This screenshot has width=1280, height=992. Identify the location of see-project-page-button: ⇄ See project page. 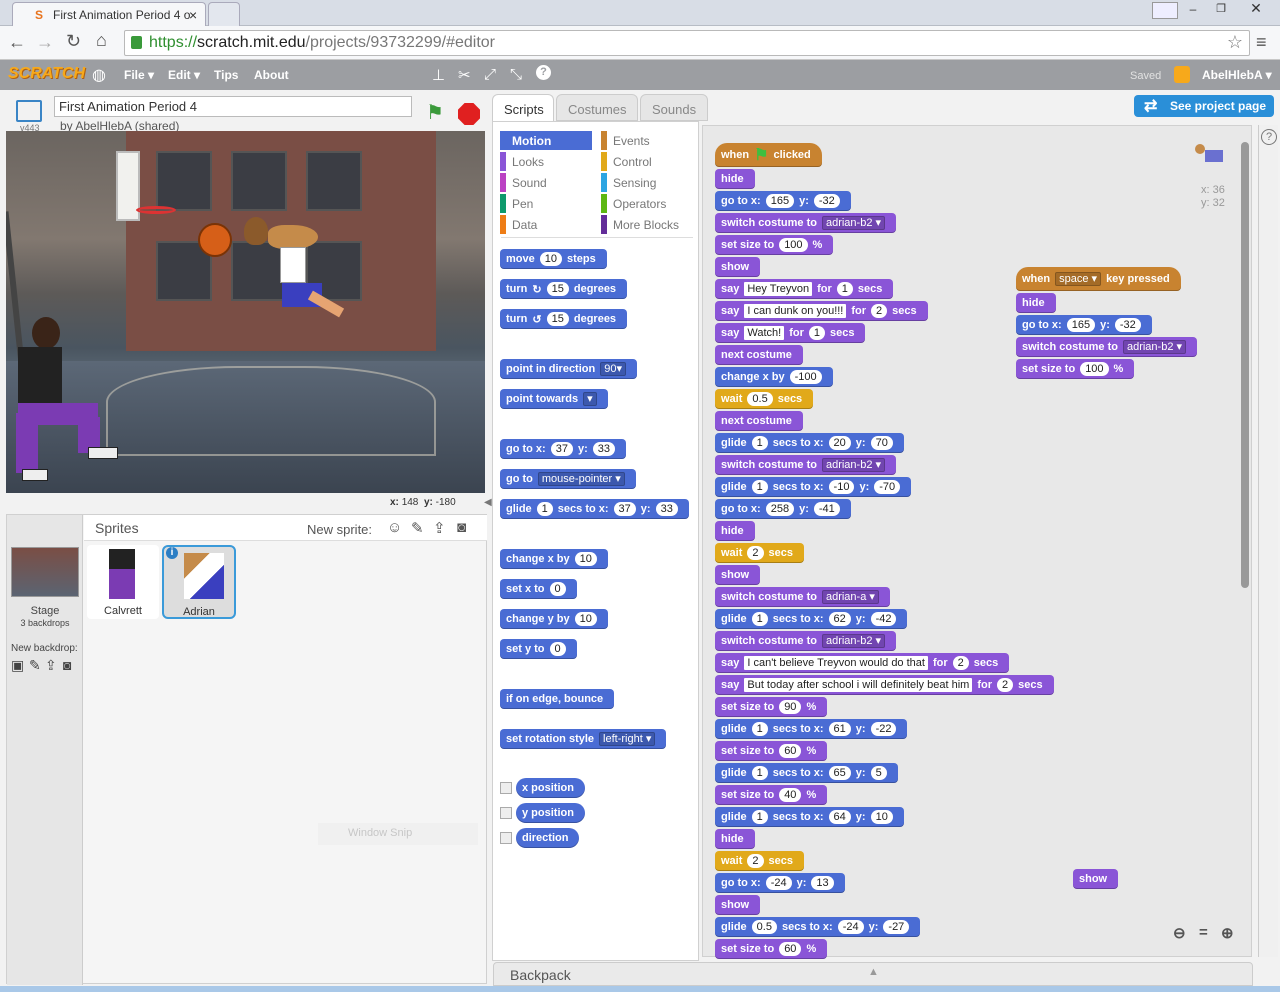
(1204, 106).